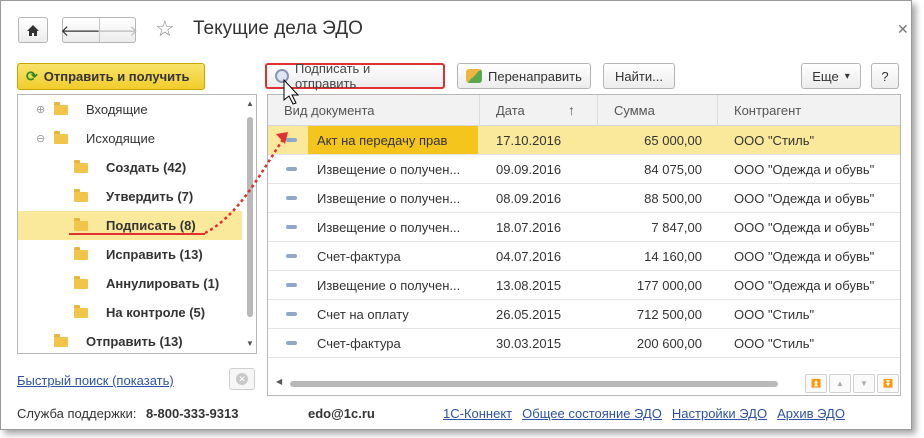  What do you see at coordinates (719, 413) in the screenshot?
I see `link-edo-settings: Настройки ЭДО` at bounding box center [719, 413].